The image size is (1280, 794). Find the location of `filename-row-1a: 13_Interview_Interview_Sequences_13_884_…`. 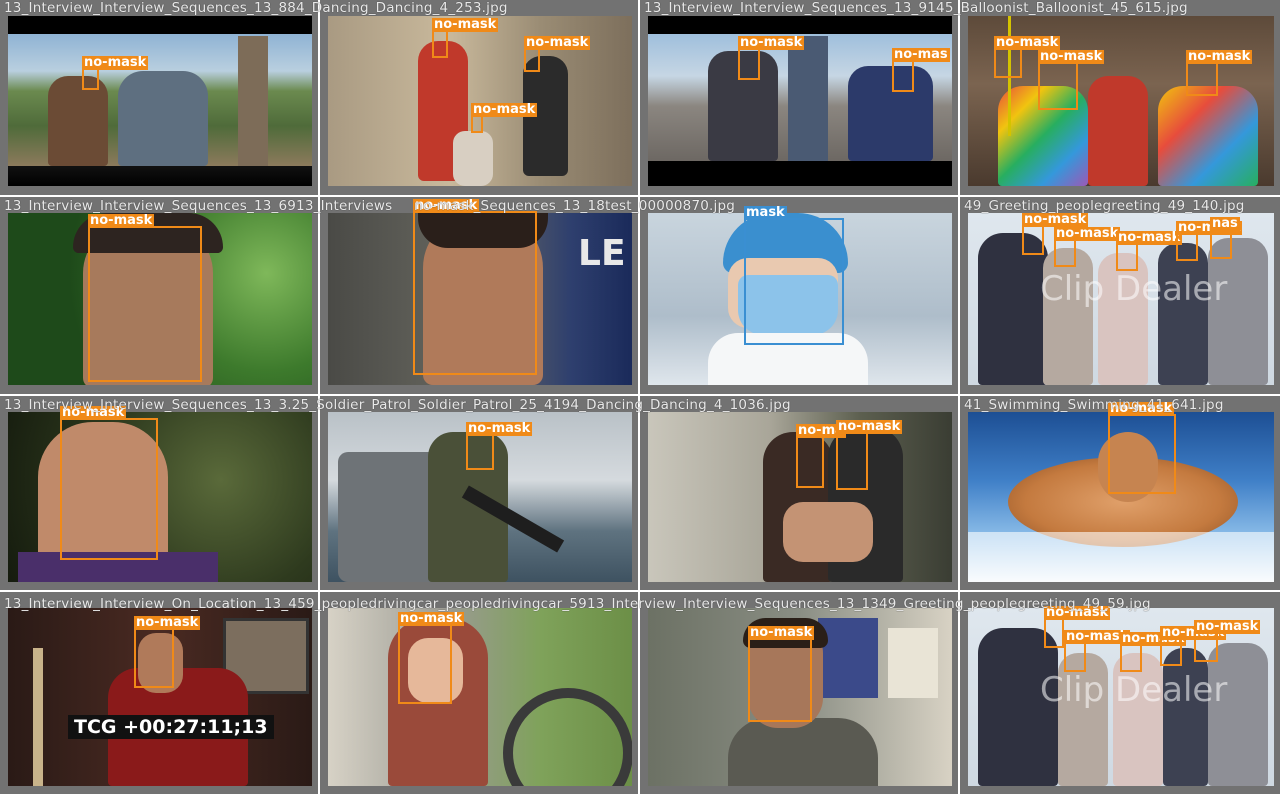

filename-row-1a: 13_Interview_Interview_Sequences_13_884_… is located at coordinates (256, 8).